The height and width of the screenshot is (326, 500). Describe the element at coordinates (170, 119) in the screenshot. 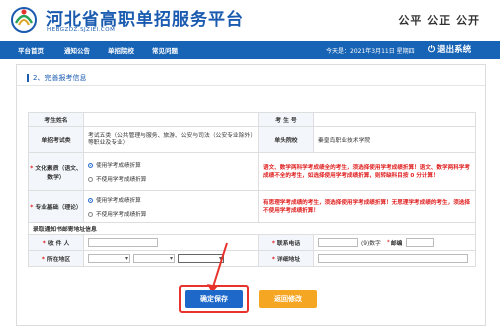

I see `name-value` at that location.